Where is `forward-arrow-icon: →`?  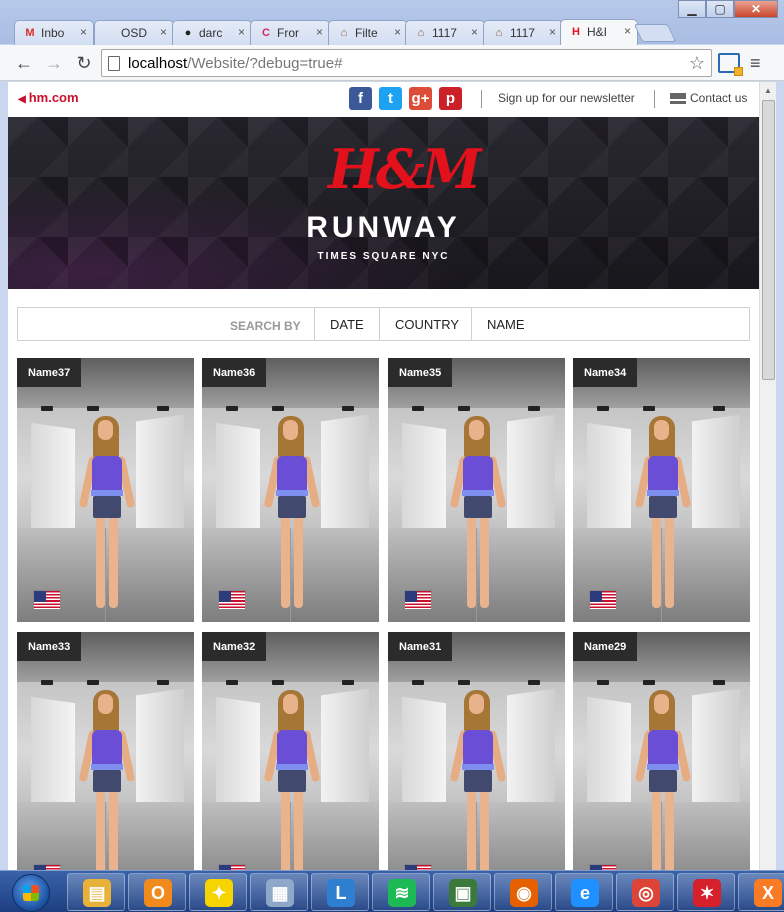 forward-arrow-icon: → is located at coordinates (54, 63).